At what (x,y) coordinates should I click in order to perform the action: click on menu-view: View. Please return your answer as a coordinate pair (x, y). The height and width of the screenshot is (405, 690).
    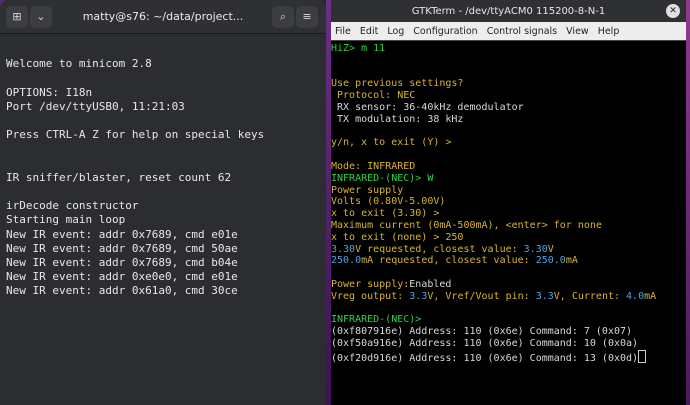
    Looking at the image, I should click on (577, 31).